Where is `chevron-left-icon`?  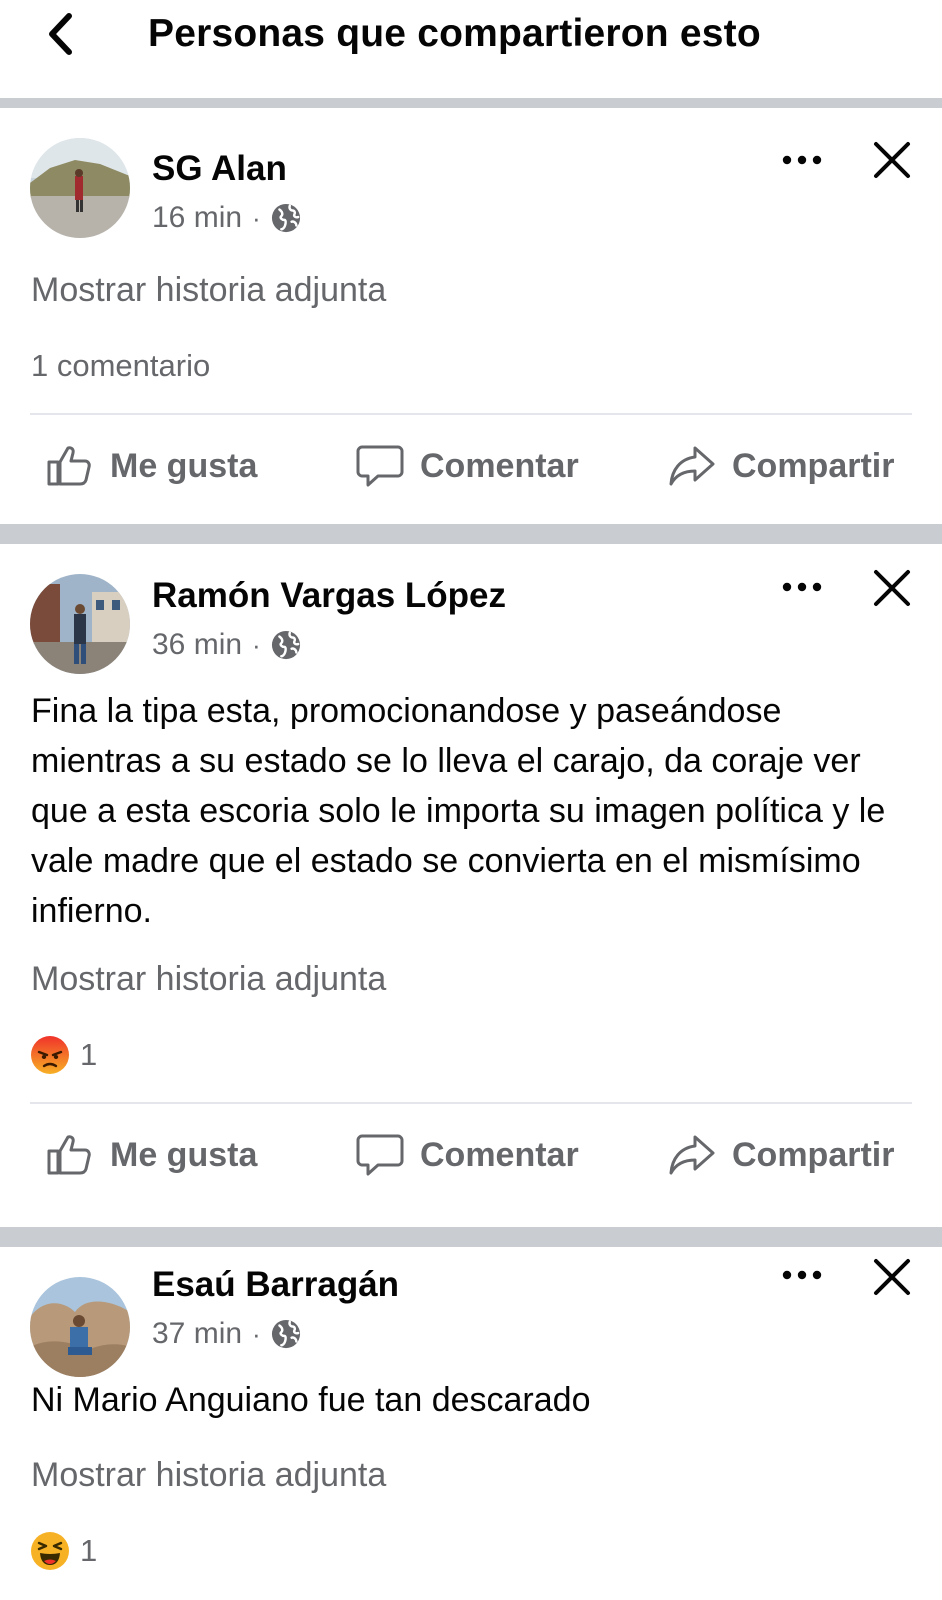 chevron-left-icon is located at coordinates (60, 34).